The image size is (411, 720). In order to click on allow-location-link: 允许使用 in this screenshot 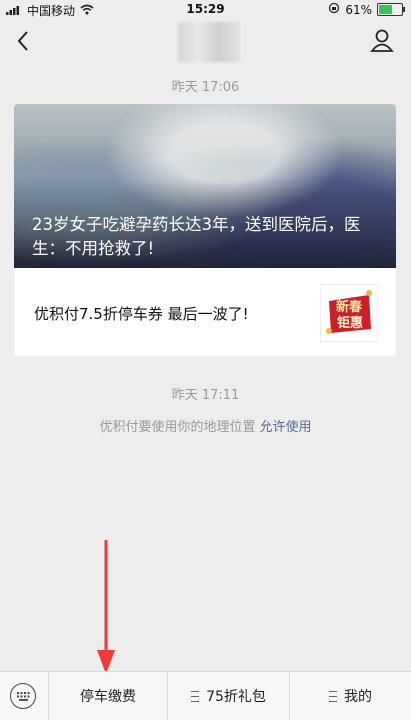, I will do `click(286, 427)`.